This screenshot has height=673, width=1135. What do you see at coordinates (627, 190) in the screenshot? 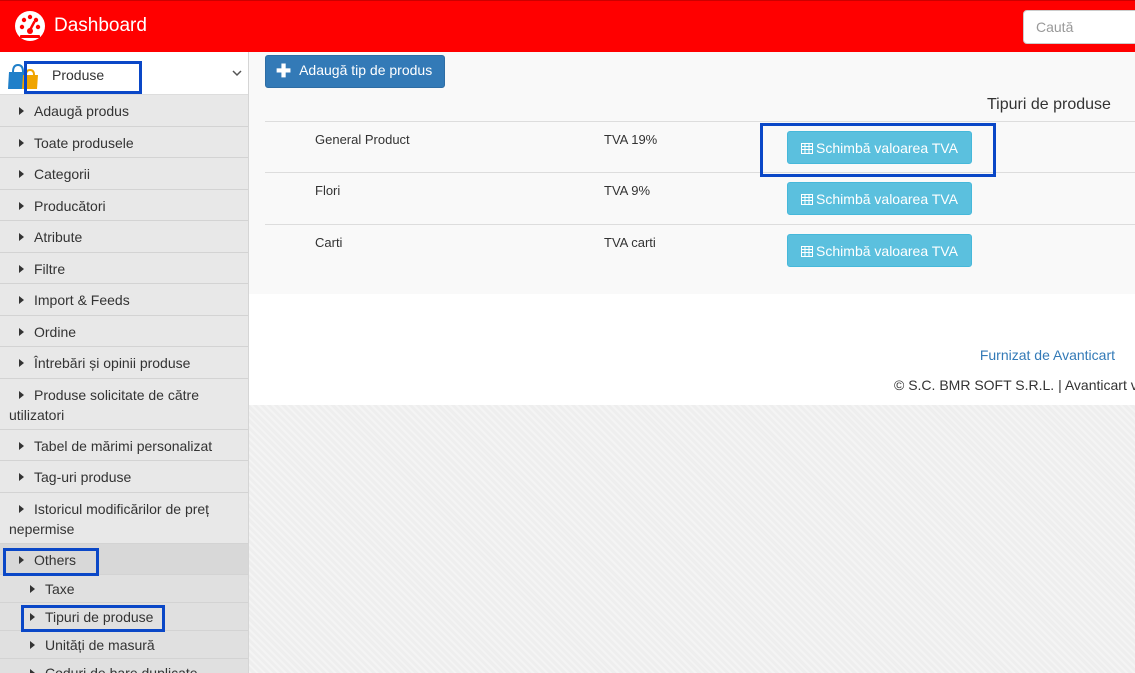
I see `product-type-vat: TVA 9%` at bounding box center [627, 190].